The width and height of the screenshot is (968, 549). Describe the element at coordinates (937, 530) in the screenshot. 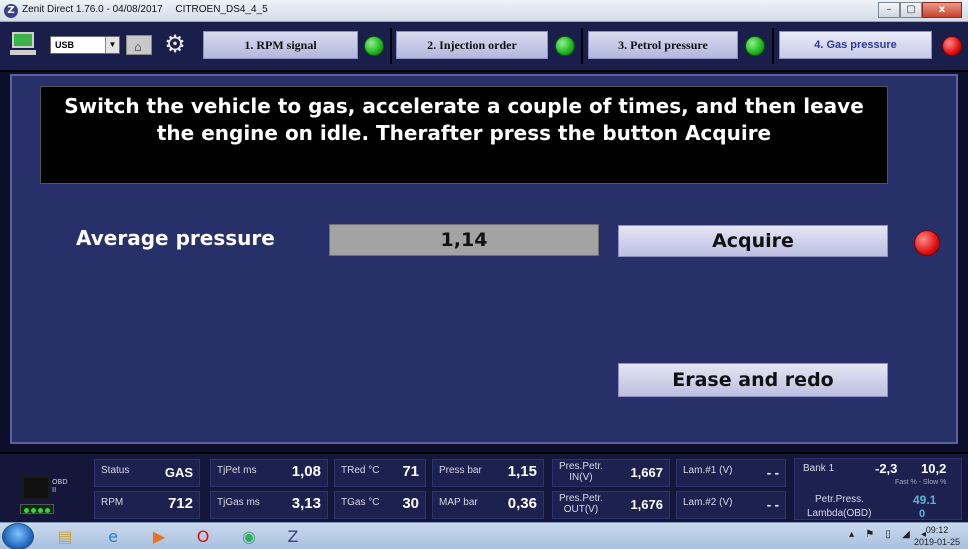

I see `clock-time: 09:12` at that location.